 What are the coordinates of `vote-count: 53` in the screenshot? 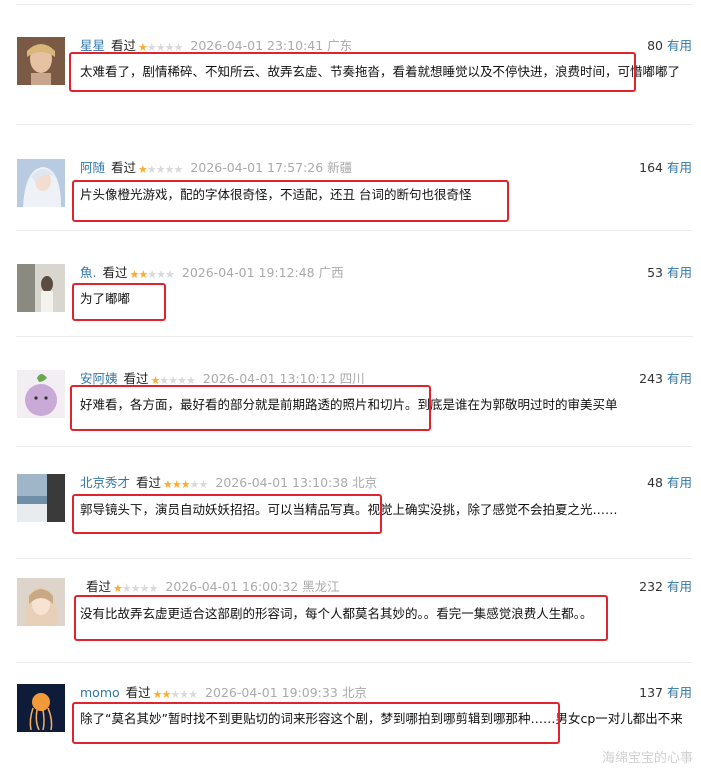 It's located at (655, 272).